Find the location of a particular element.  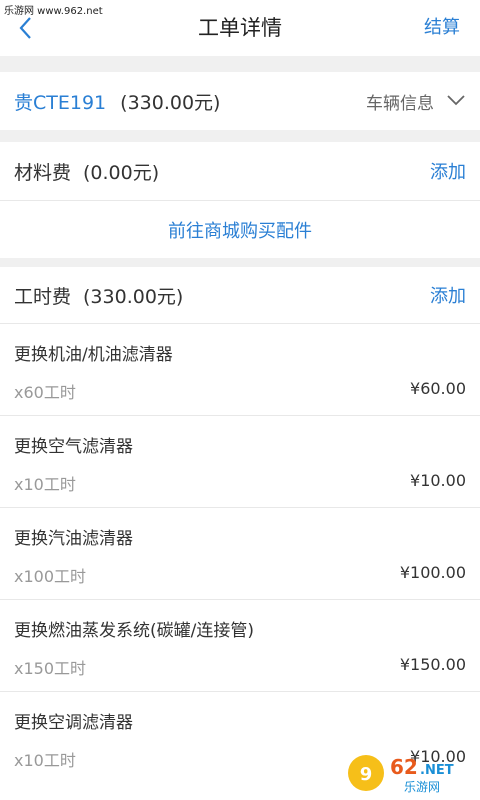

vehicle-total: (330.00元) is located at coordinates (170, 102).